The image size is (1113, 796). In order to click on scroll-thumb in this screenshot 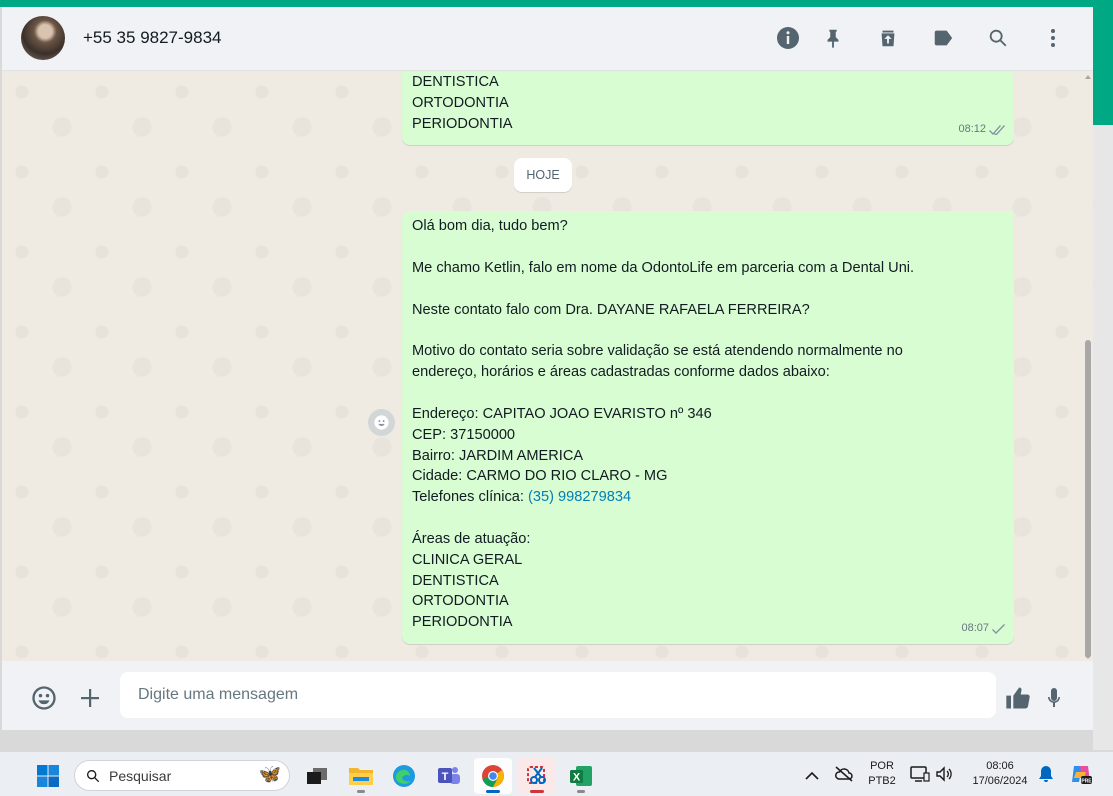, I will do `click(1088, 499)`.